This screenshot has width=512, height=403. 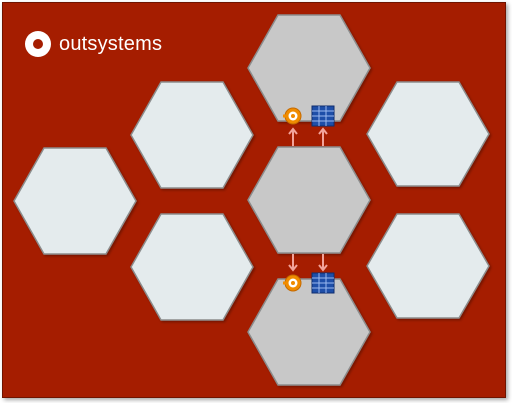 What do you see at coordinates (428, 266) in the screenshot?
I see `hex-lower-right` at bounding box center [428, 266].